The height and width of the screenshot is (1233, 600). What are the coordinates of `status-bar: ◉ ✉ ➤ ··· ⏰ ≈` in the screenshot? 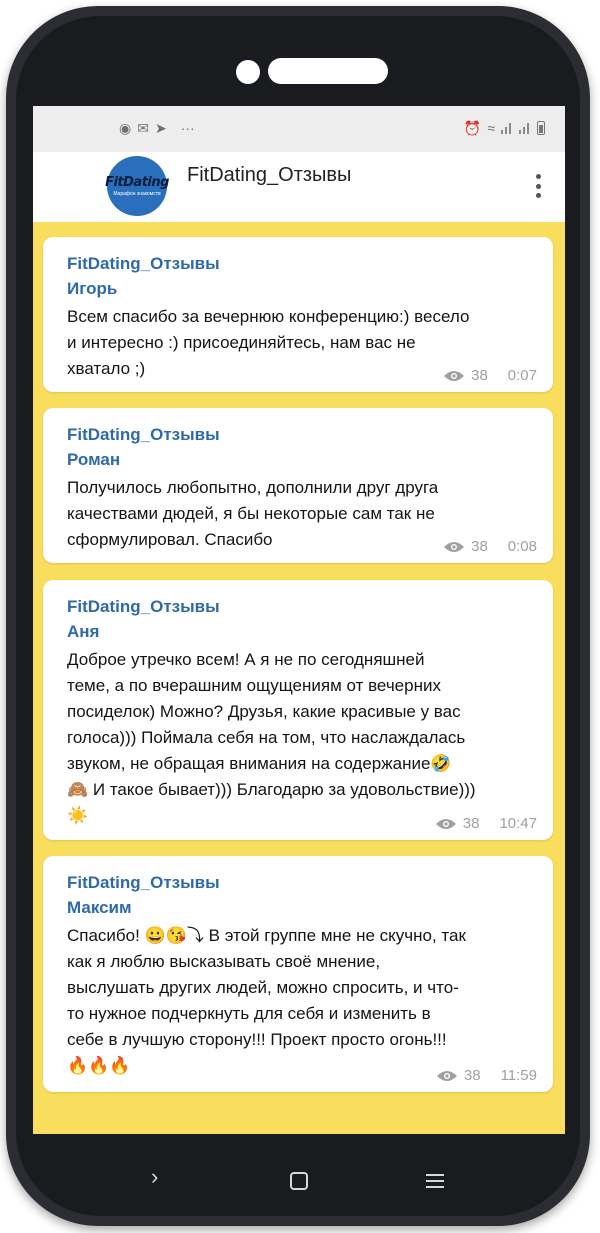 It's located at (299, 129).